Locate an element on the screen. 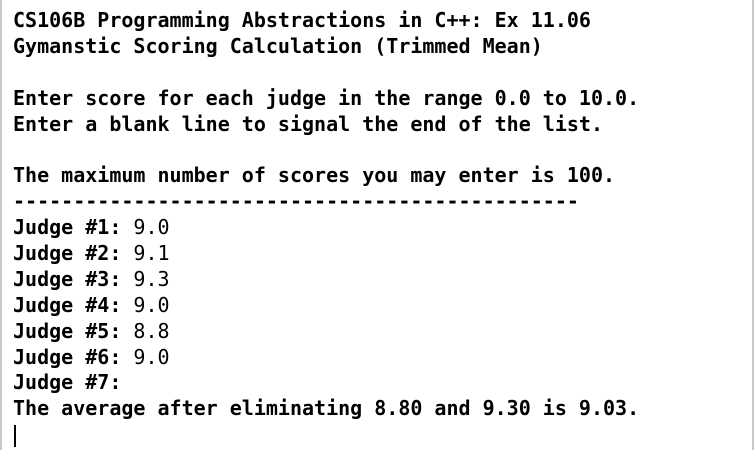  input-prompt-line is located at coordinates (382, 435).